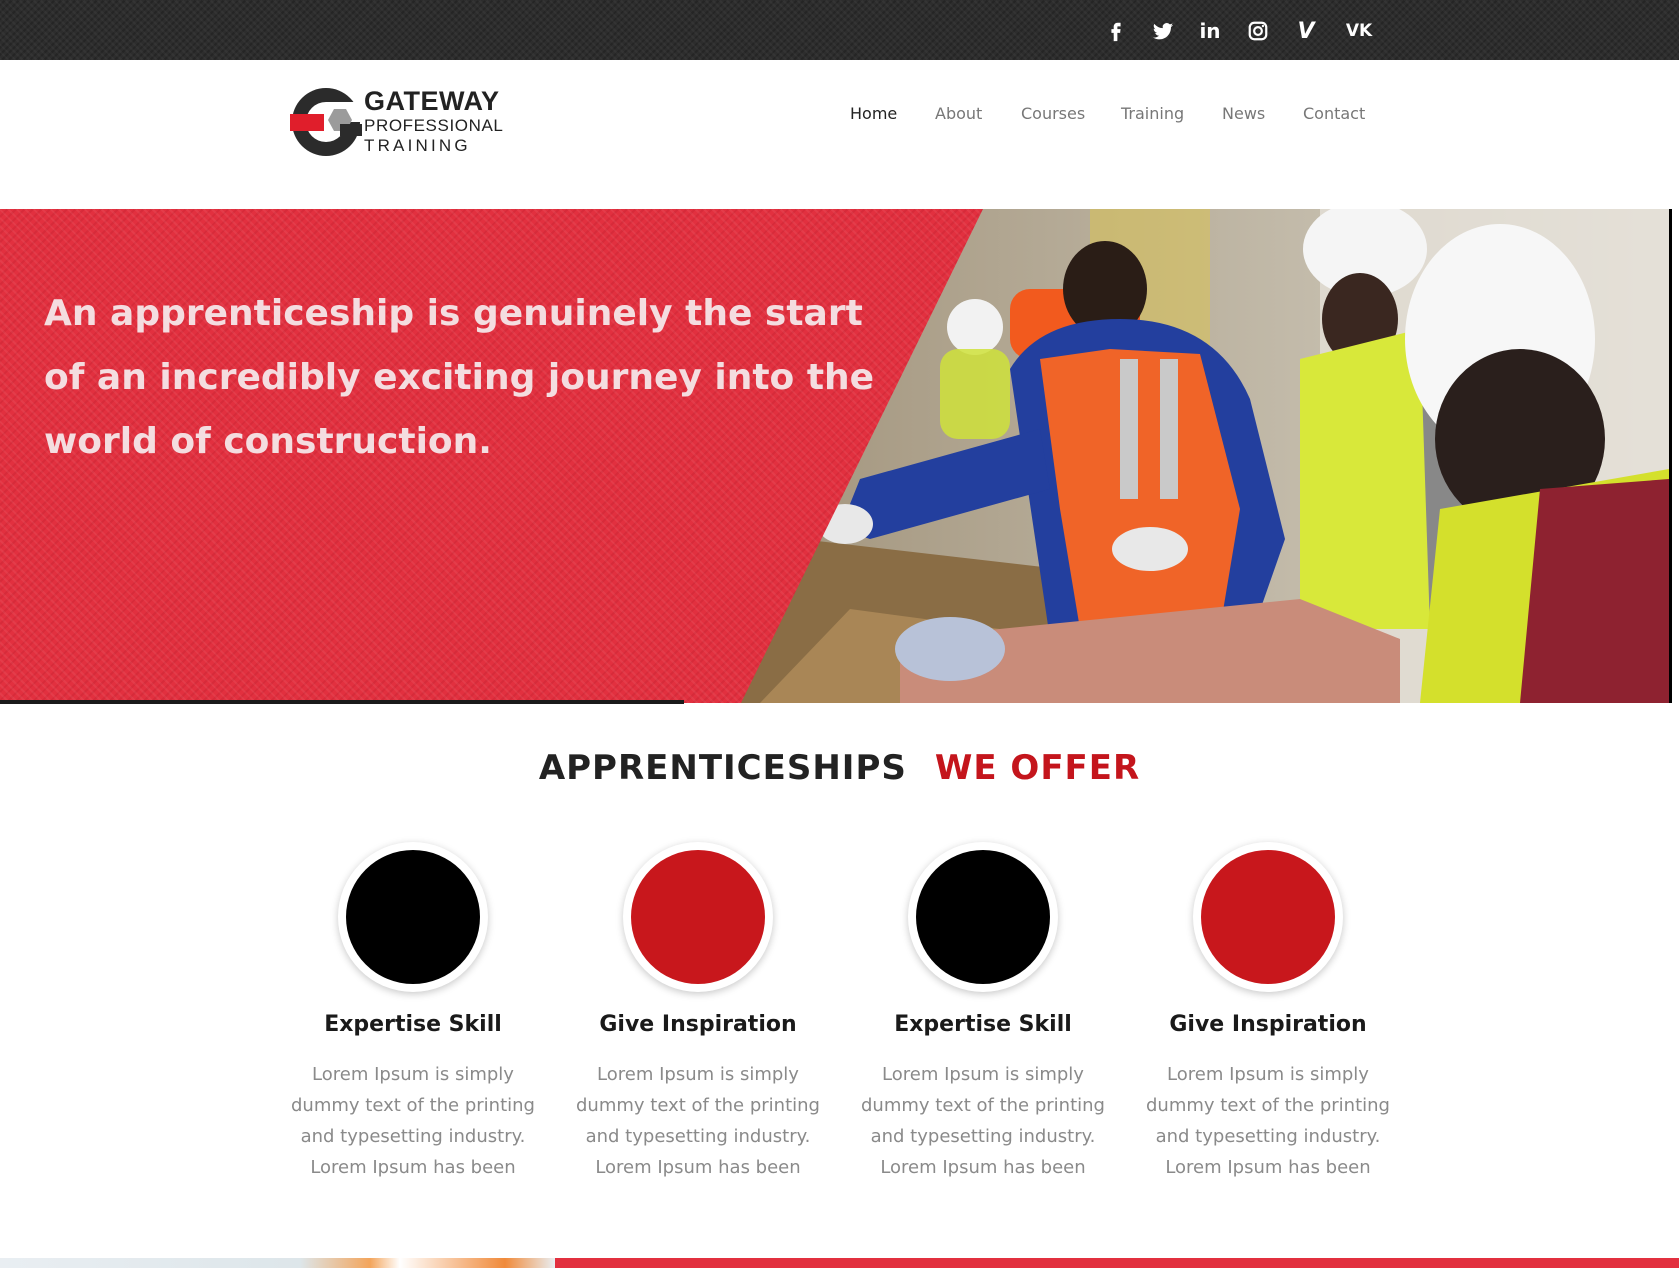 This screenshot has height=1268, width=1679. I want to click on logo-mark-icon, so click(327, 122).